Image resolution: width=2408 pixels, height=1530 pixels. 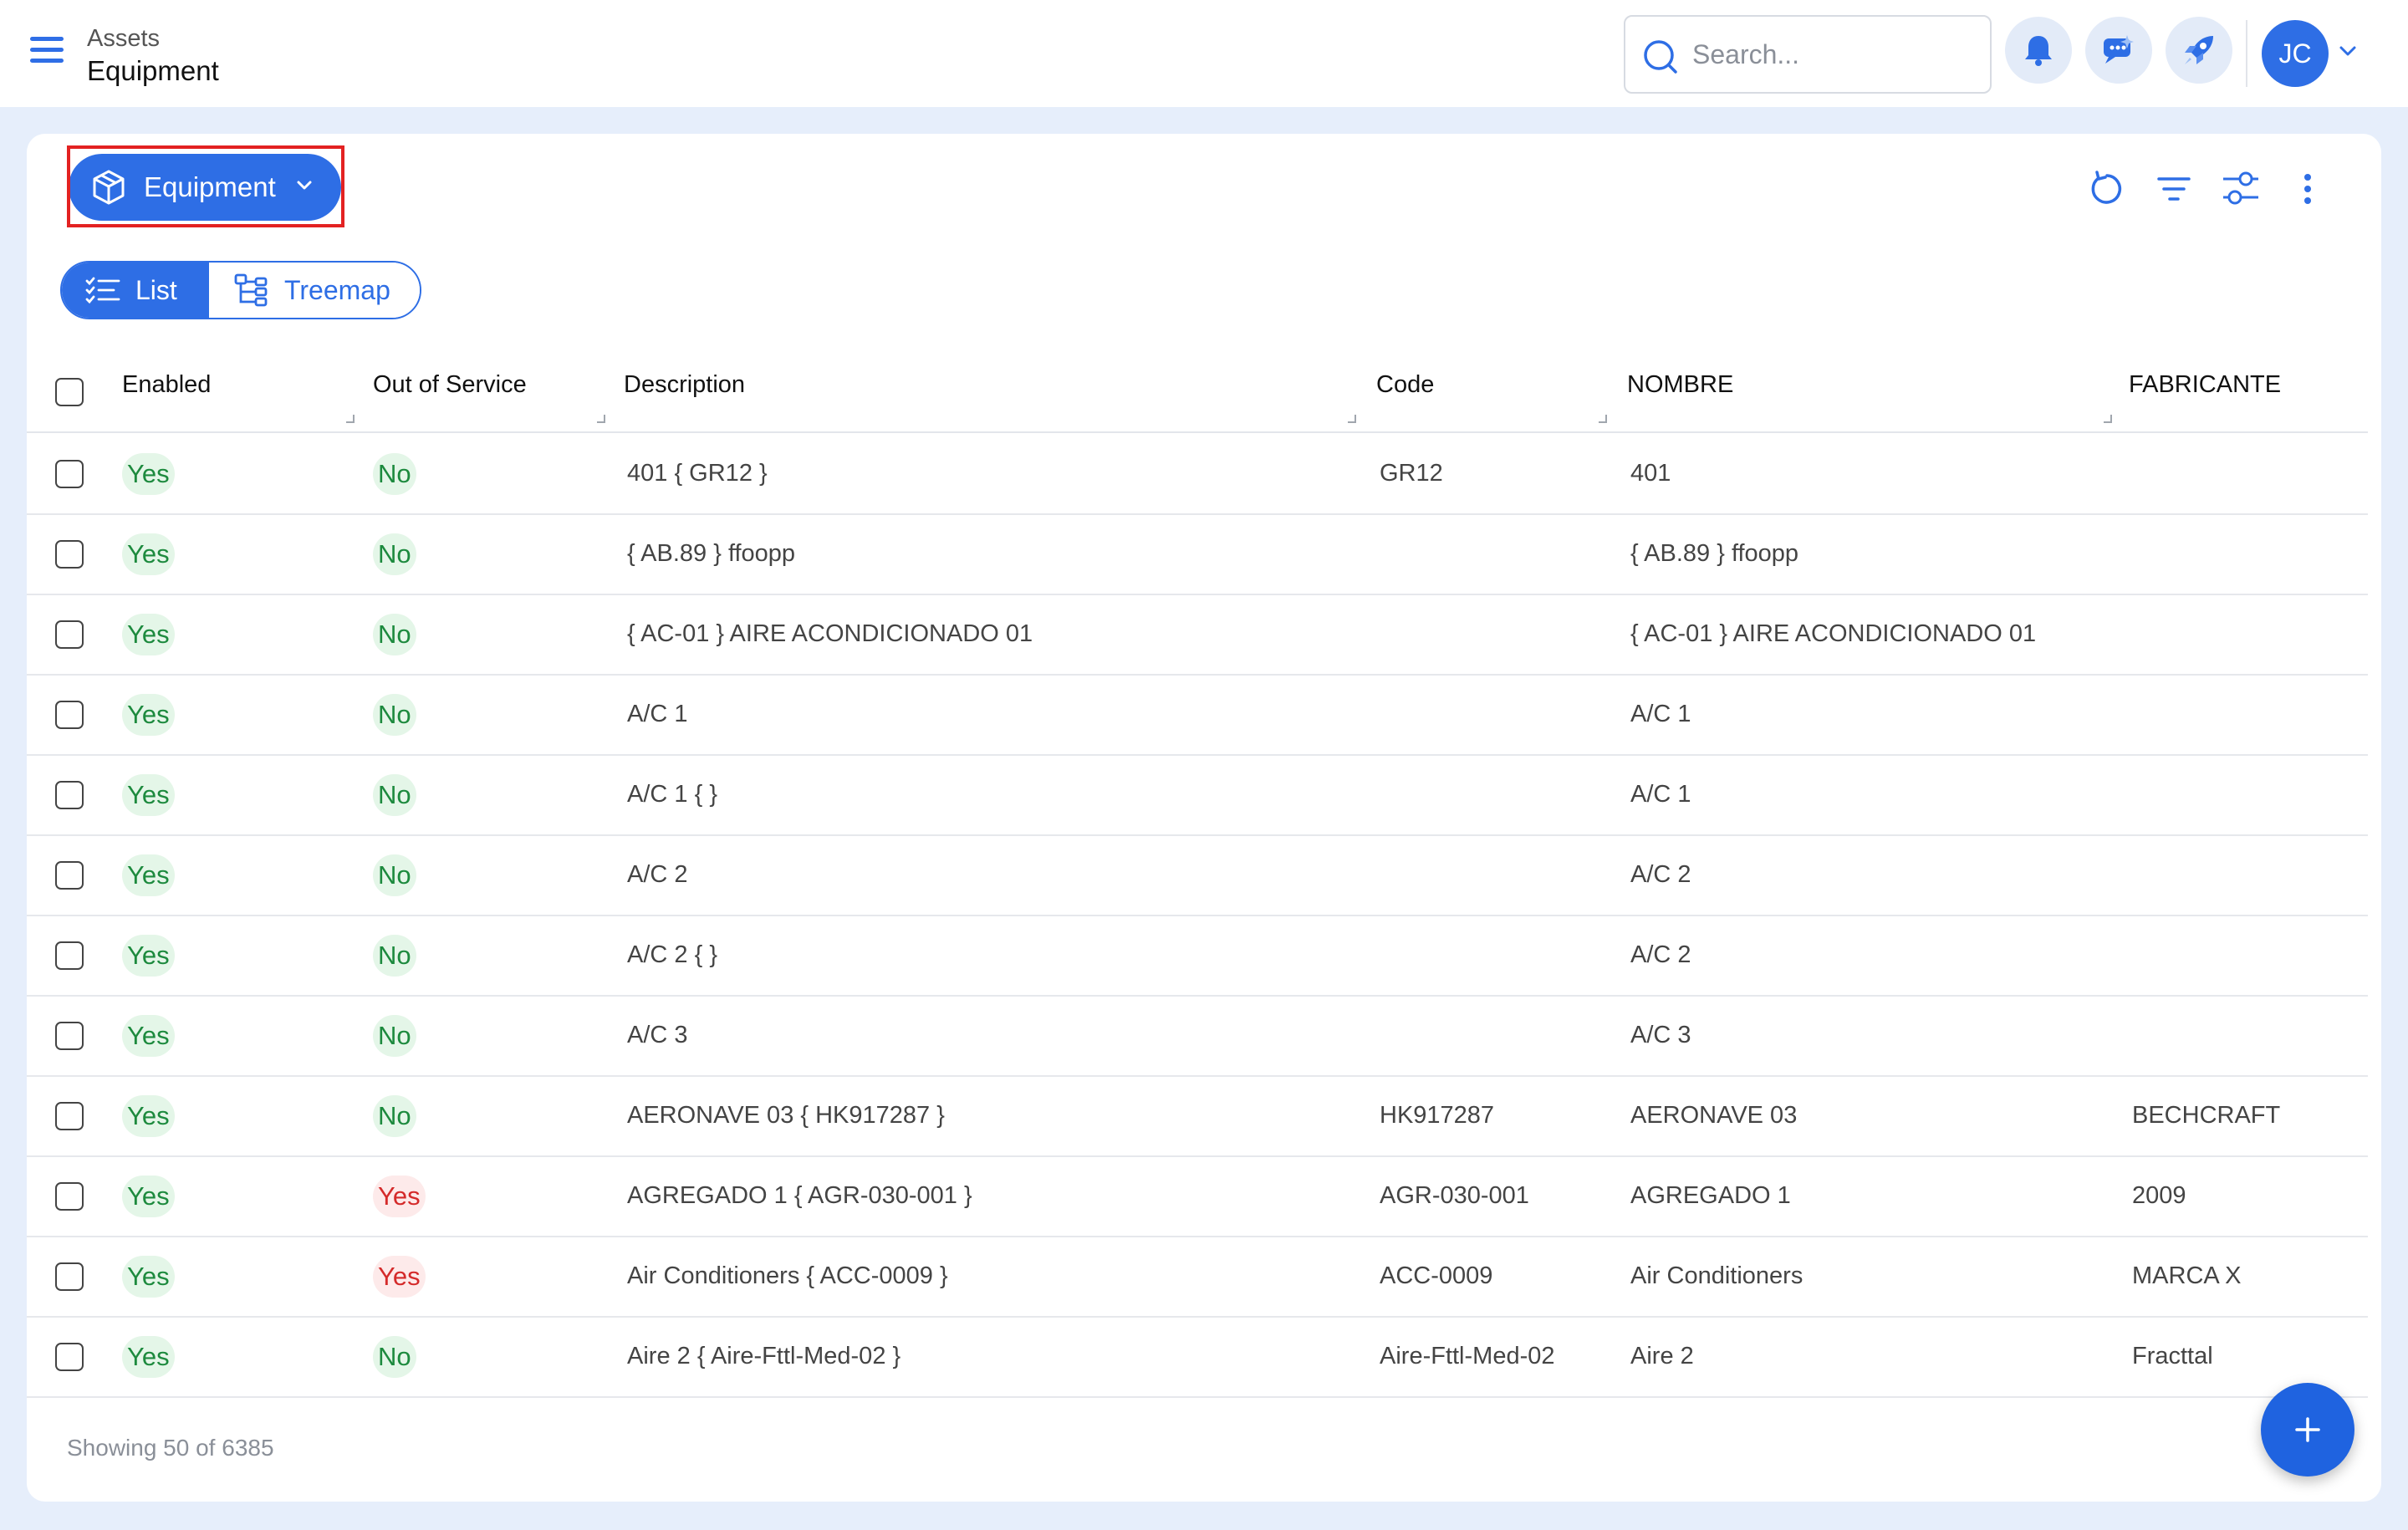 I want to click on view-toggle: List Treemap, so click(x=241, y=290).